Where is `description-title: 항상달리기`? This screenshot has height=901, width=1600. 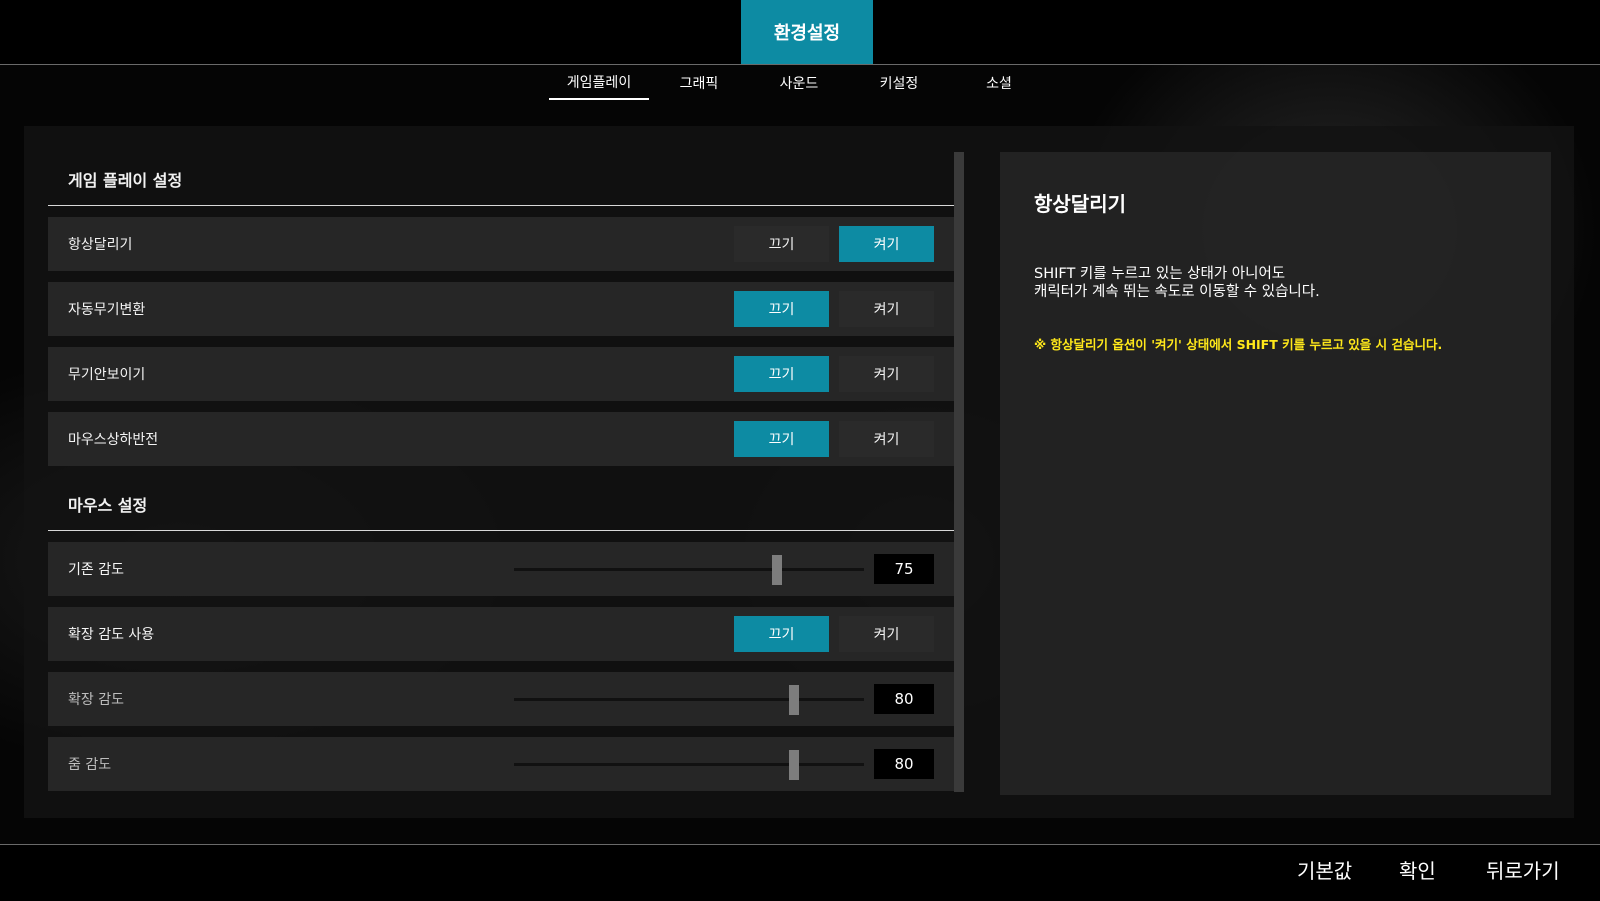 description-title: 항상달리기 is located at coordinates (1080, 204).